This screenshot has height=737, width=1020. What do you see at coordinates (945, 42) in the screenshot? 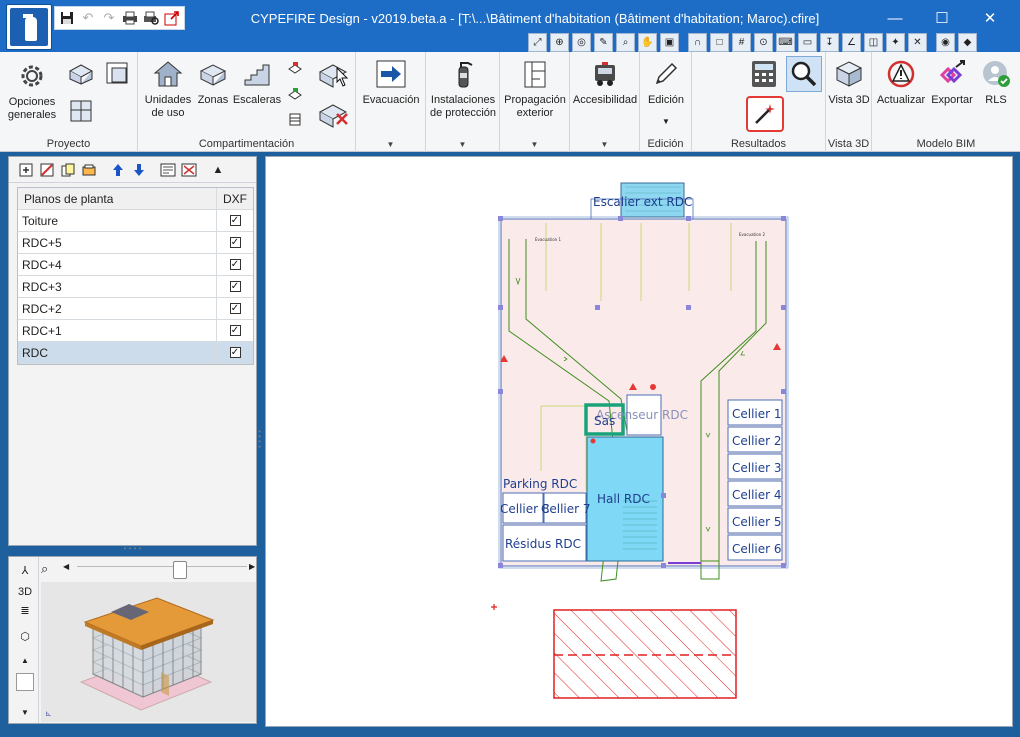
I see `globe-icon: ◉` at bounding box center [945, 42].